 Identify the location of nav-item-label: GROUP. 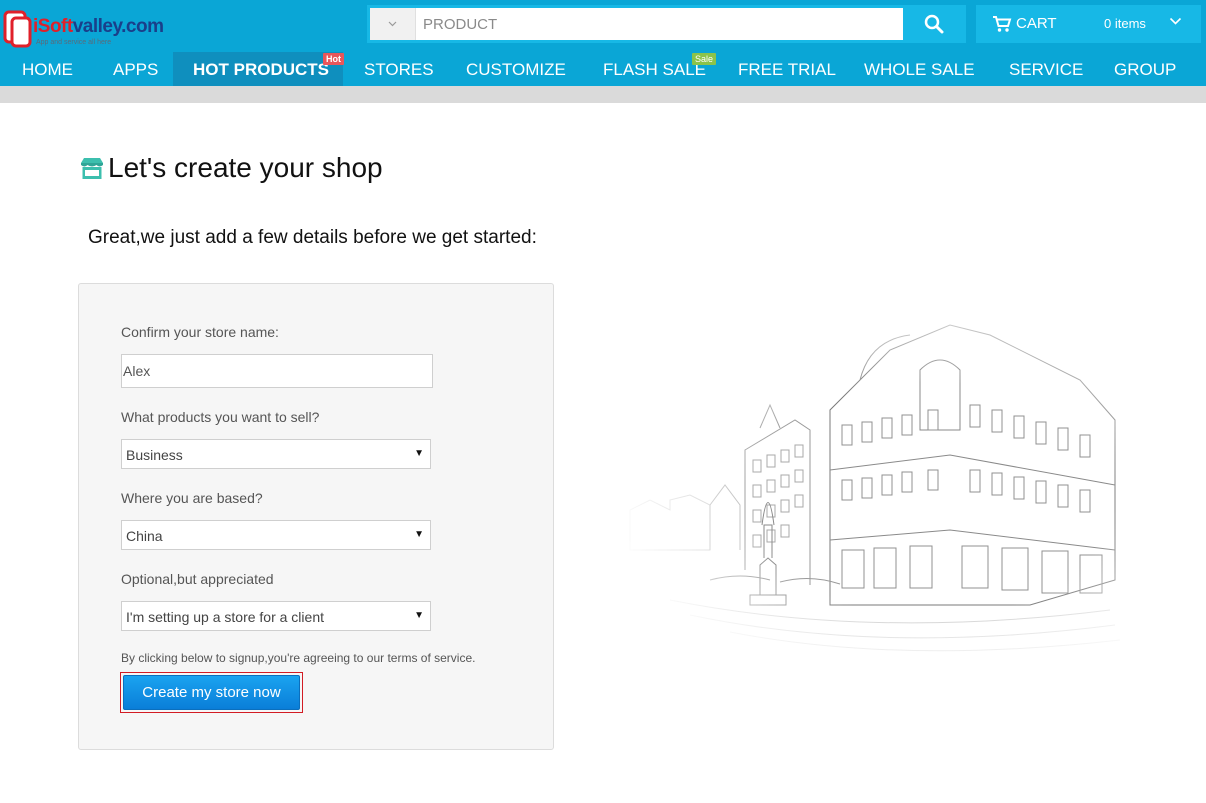
(1145, 69).